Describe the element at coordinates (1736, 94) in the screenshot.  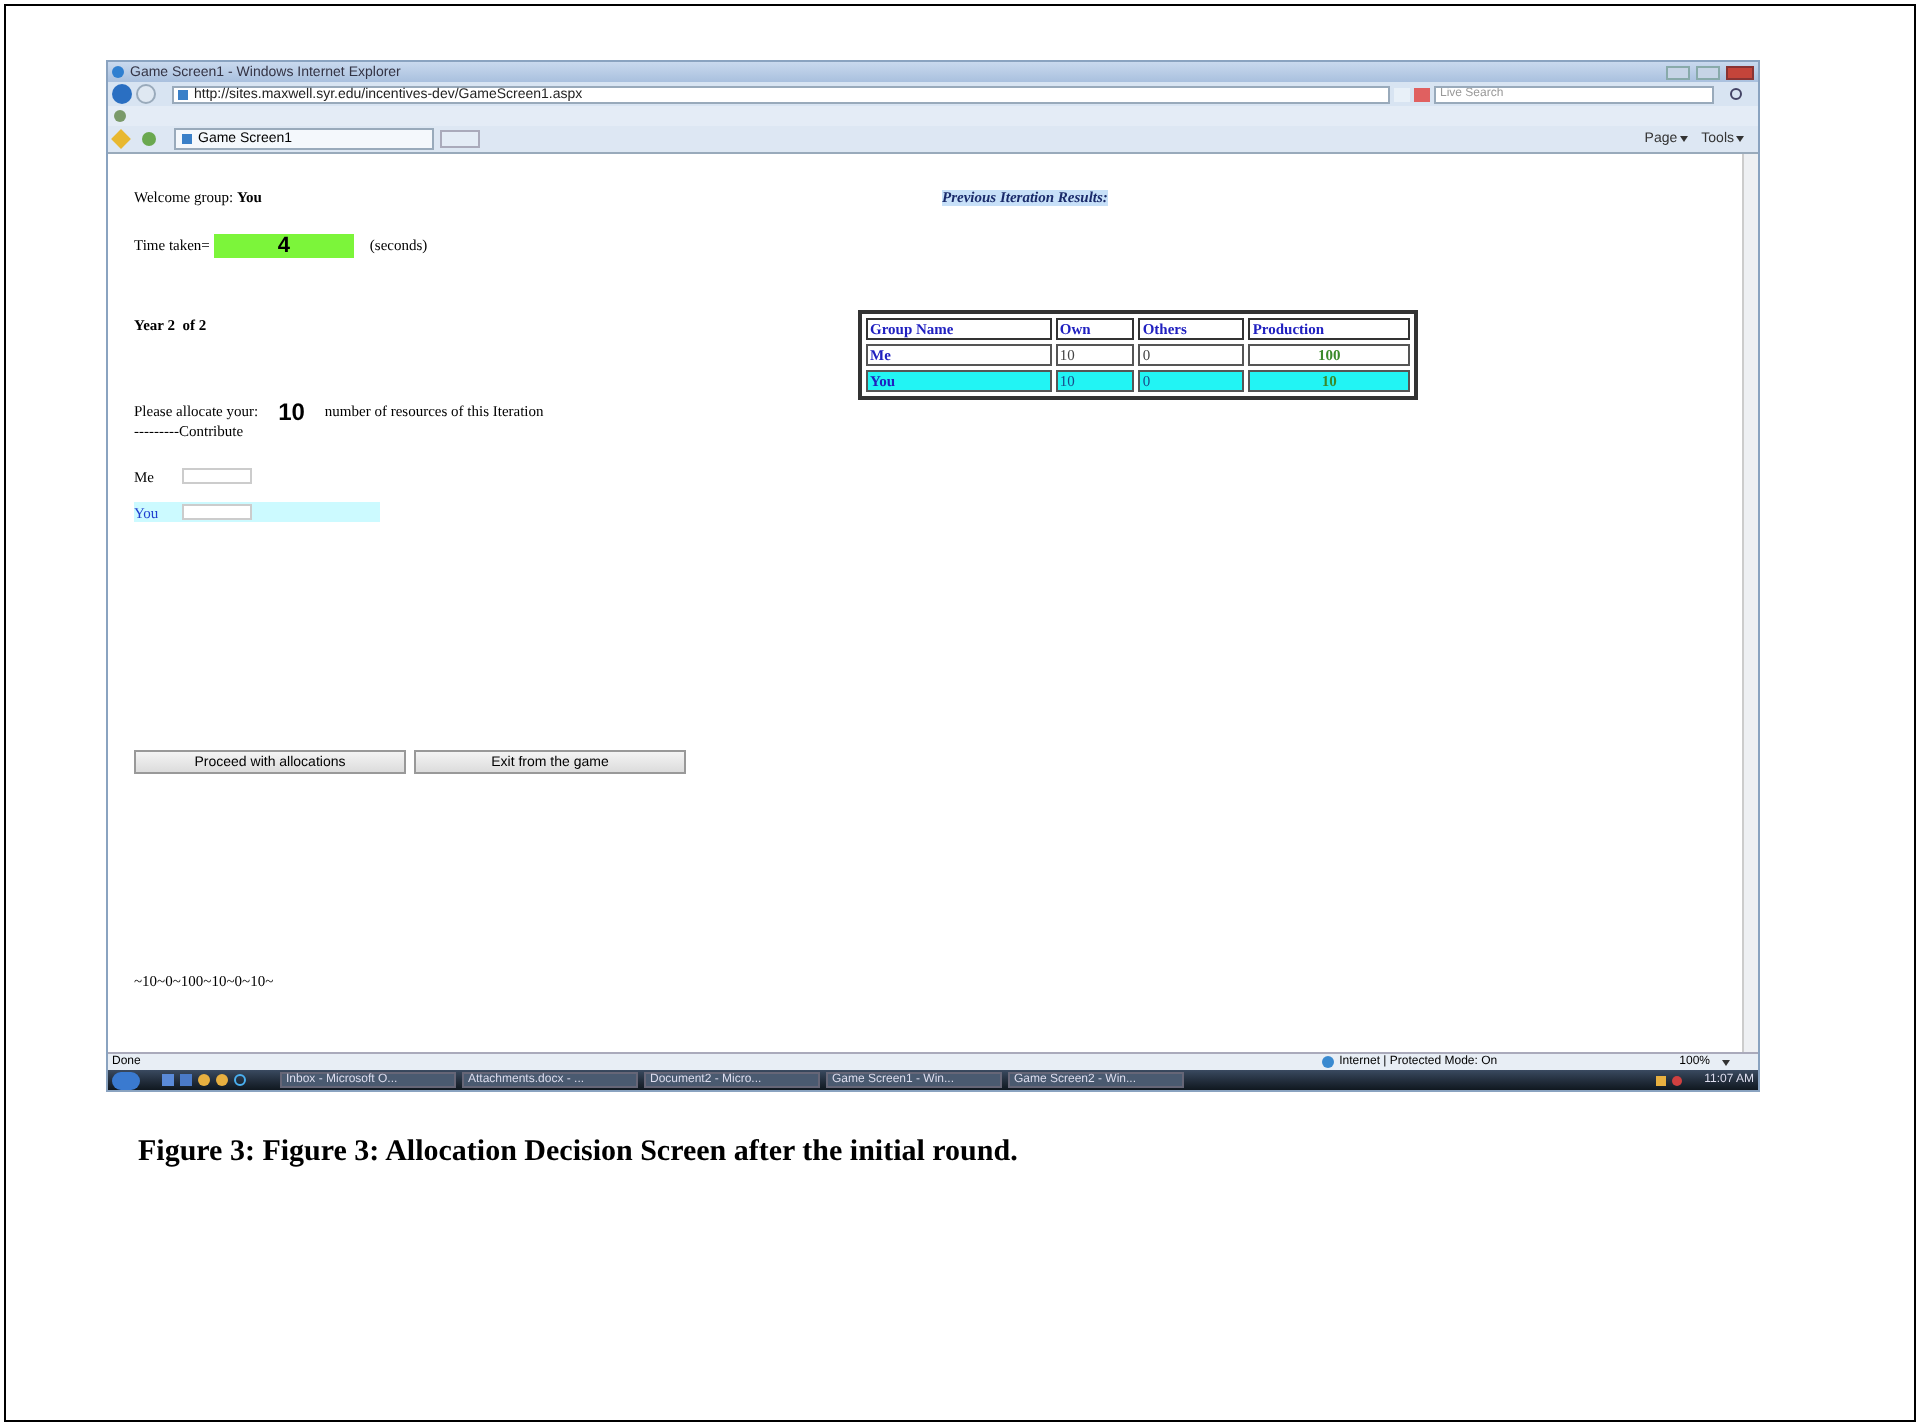
I see `search-icon` at that location.